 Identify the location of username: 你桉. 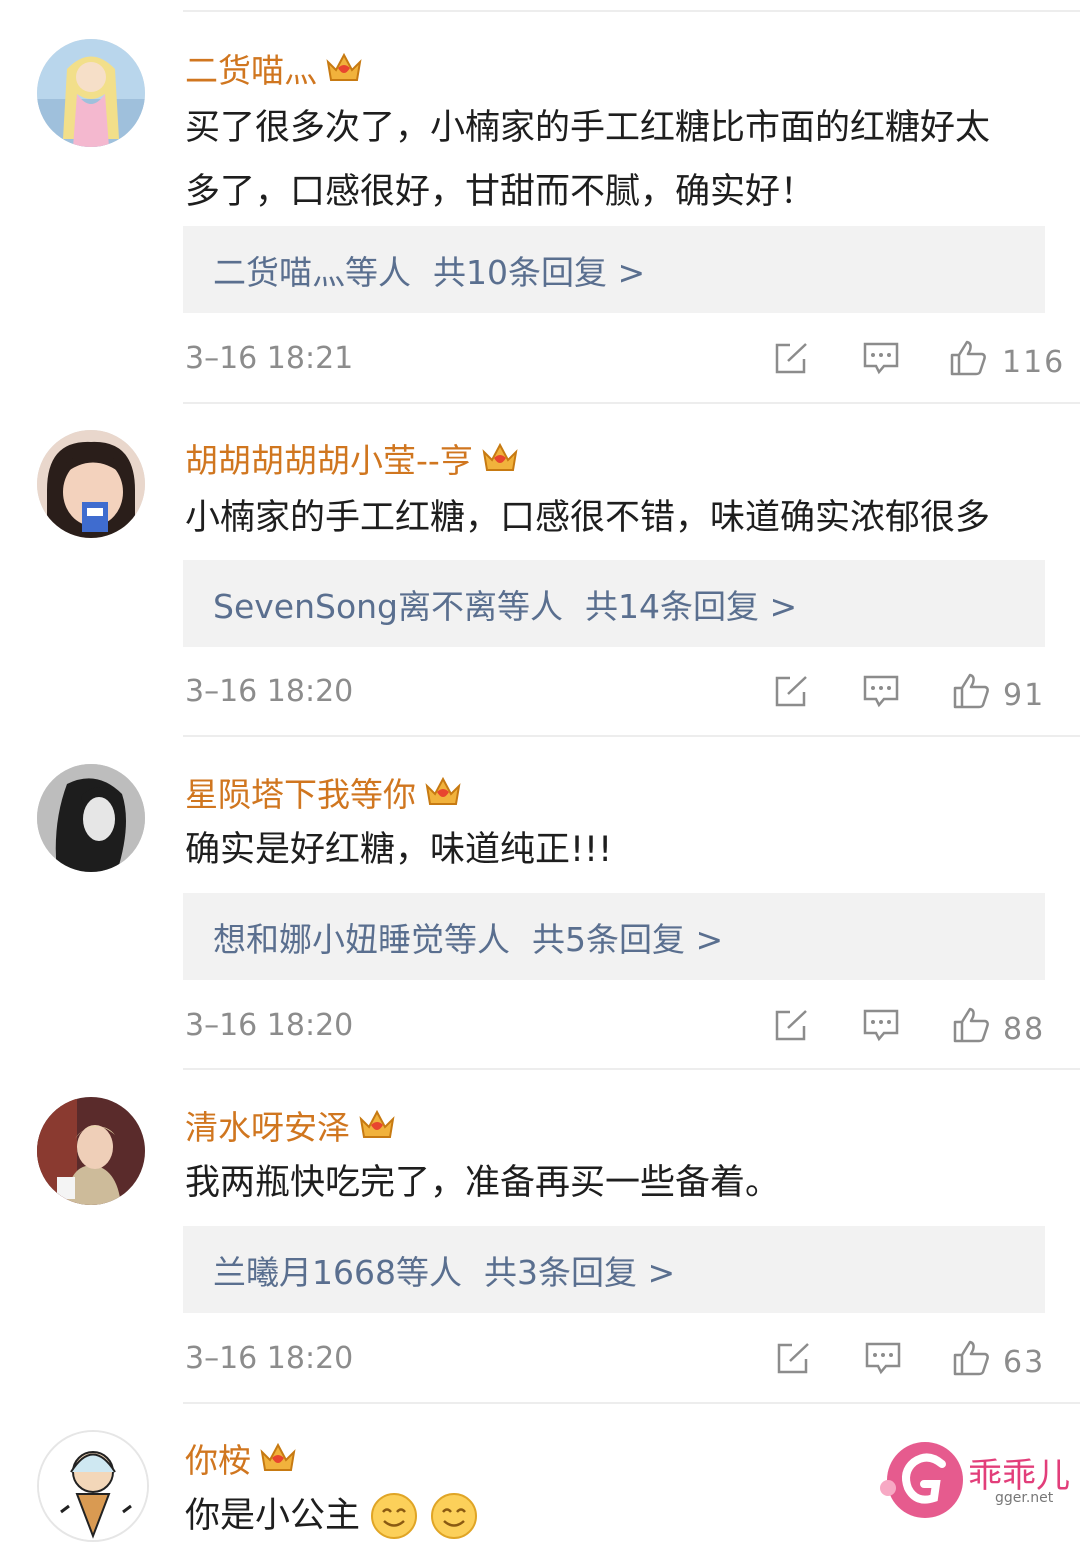
(241, 1458).